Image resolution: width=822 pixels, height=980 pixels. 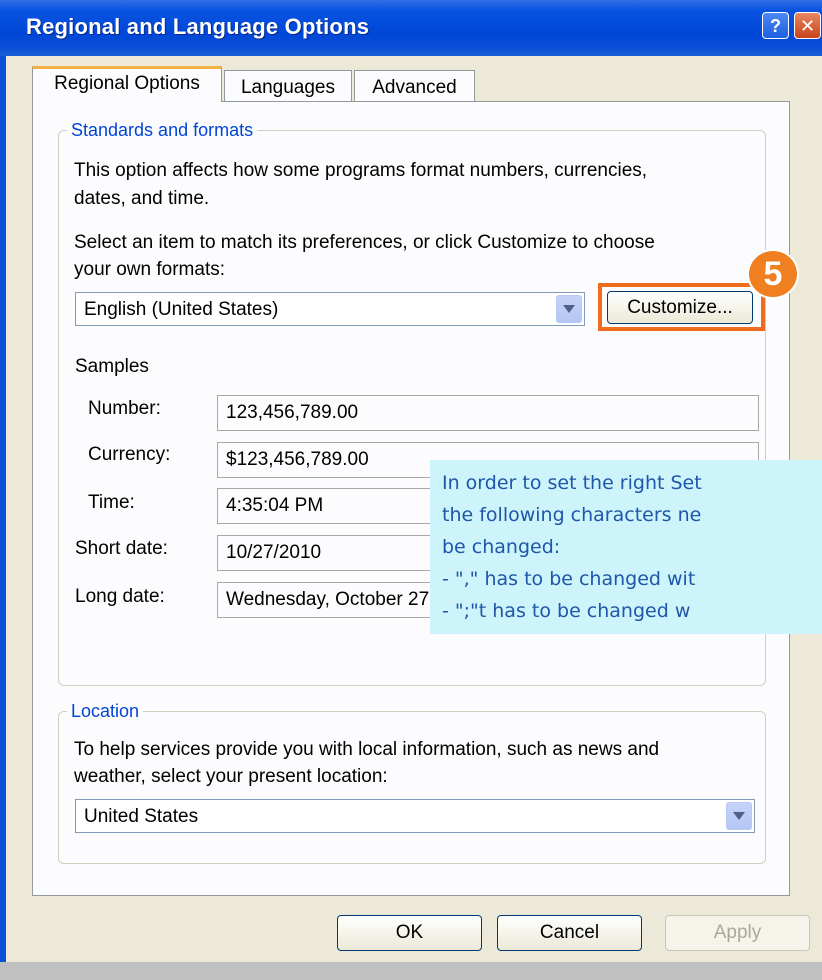 What do you see at coordinates (681, 307) in the screenshot?
I see `customize-highlight-frame` at bounding box center [681, 307].